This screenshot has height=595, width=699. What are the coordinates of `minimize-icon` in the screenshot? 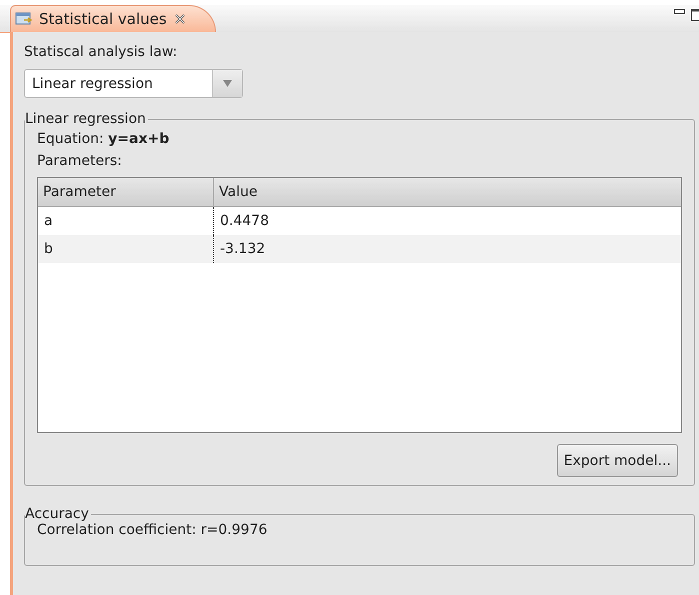 It's located at (679, 12).